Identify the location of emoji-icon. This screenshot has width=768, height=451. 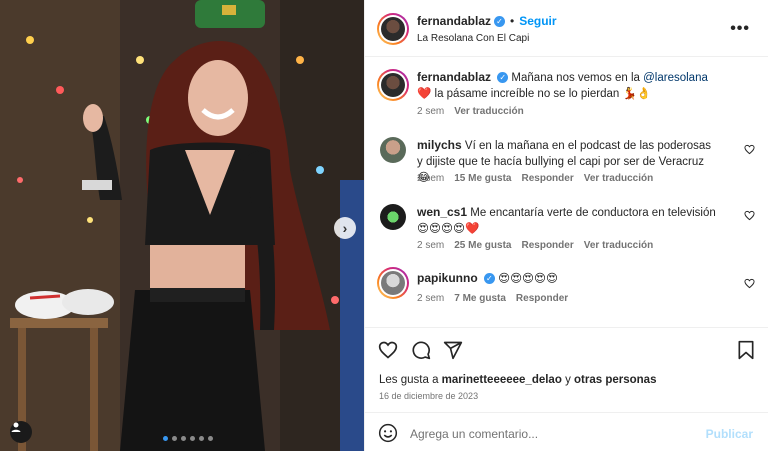
(388, 433).